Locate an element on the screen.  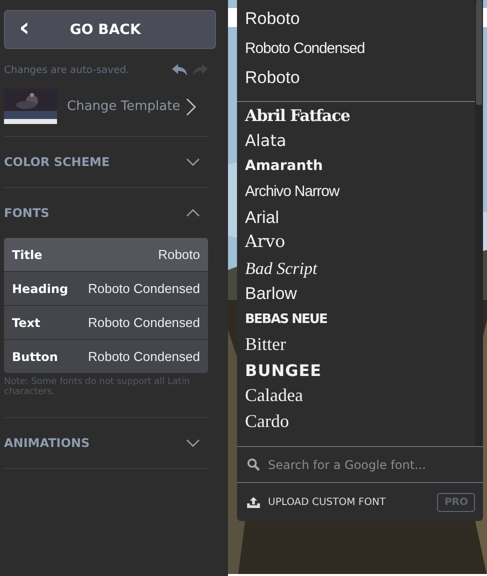
chevron-right-icon is located at coordinates (191, 107).